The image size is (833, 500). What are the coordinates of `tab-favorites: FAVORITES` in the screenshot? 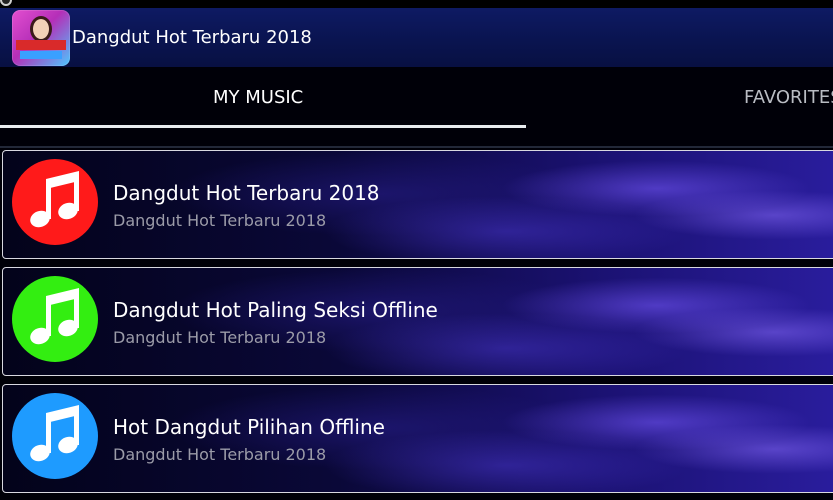 It's located at (788, 97).